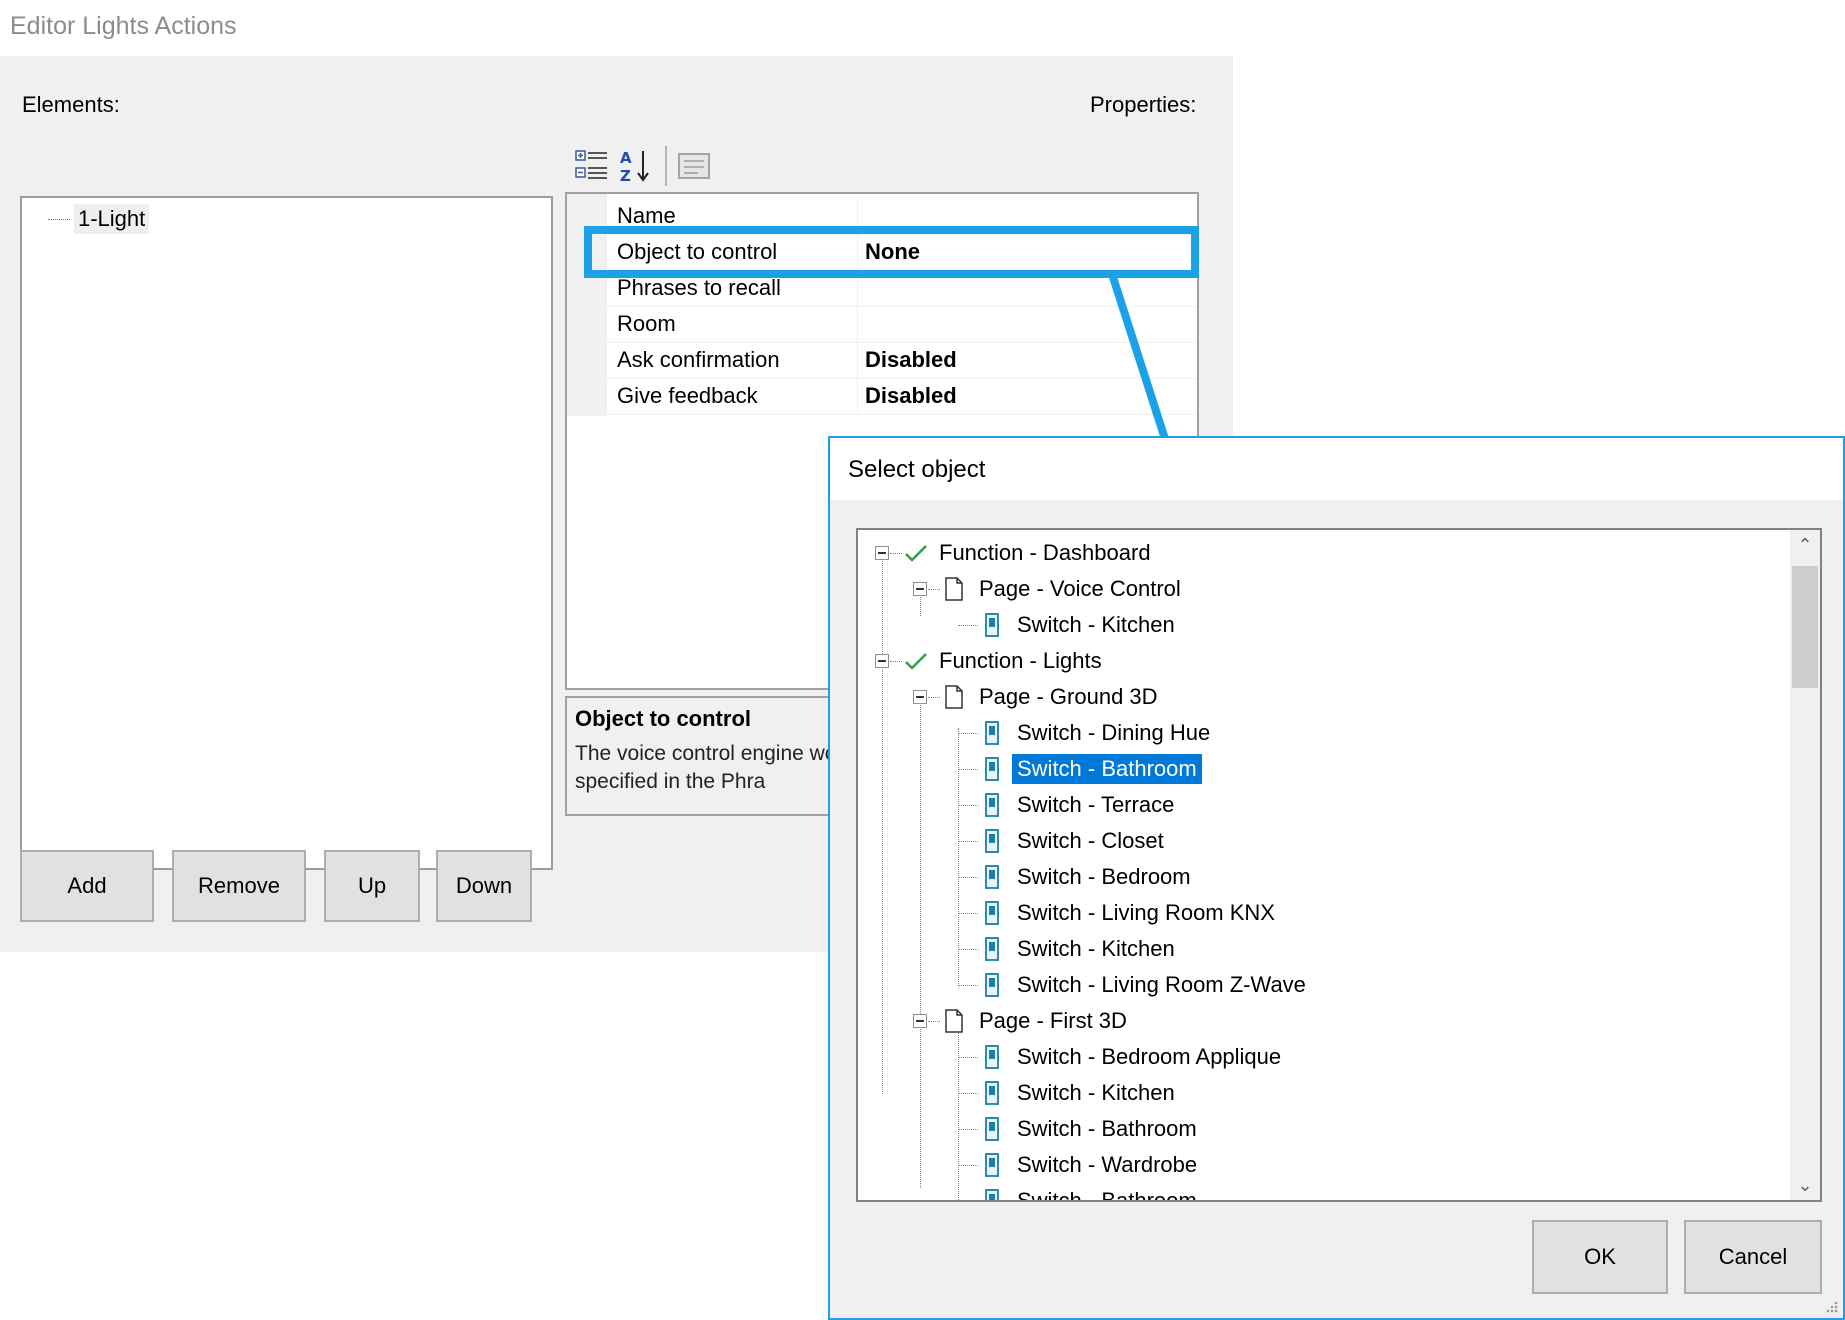 The width and height of the screenshot is (1845, 1320). What do you see at coordinates (902, 324) in the screenshot?
I see `property-row-room: Room` at bounding box center [902, 324].